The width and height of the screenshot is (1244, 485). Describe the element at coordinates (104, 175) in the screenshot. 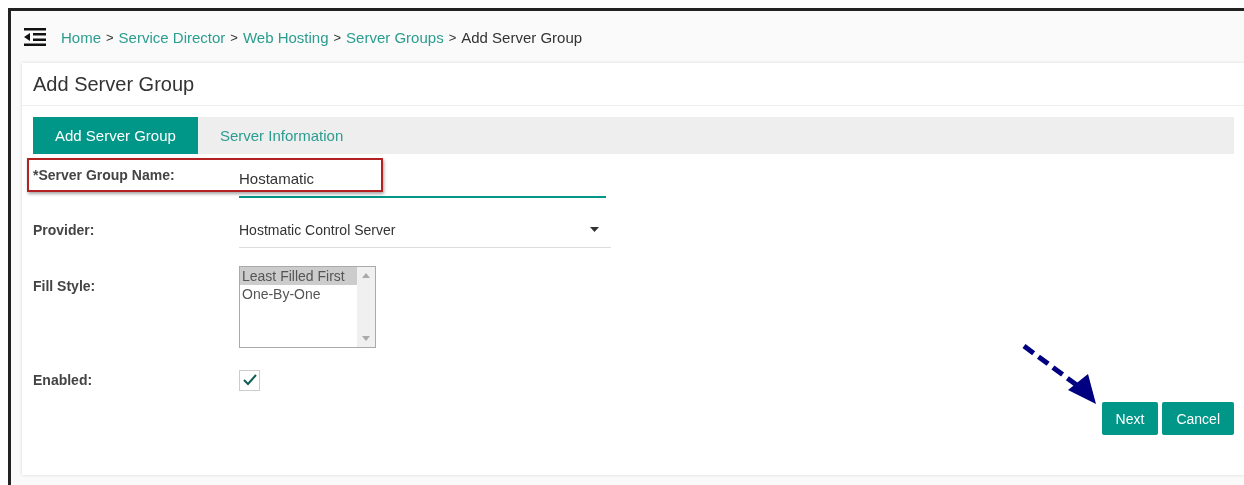

I see `field-label: *Server Group Name:` at that location.